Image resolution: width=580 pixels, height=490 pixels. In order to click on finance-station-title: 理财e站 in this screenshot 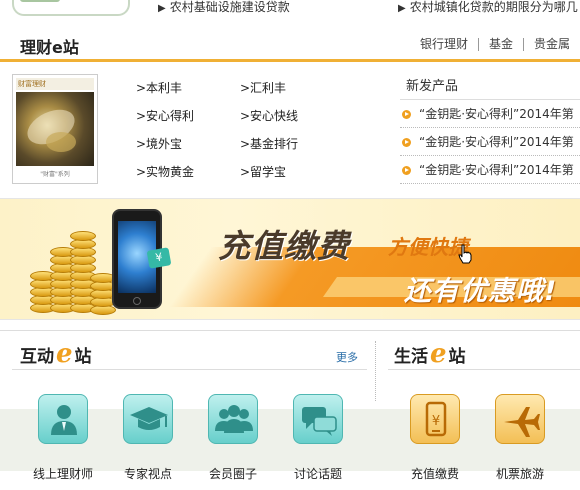, I will do `click(49, 47)`.